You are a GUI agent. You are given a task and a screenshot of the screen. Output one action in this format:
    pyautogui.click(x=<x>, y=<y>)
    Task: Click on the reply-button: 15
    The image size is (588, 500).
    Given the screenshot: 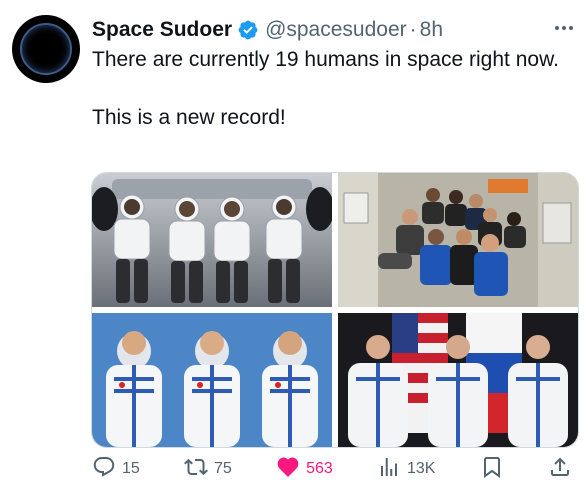 What is the action you would take?
    pyautogui.click(x=116, y=469)
    